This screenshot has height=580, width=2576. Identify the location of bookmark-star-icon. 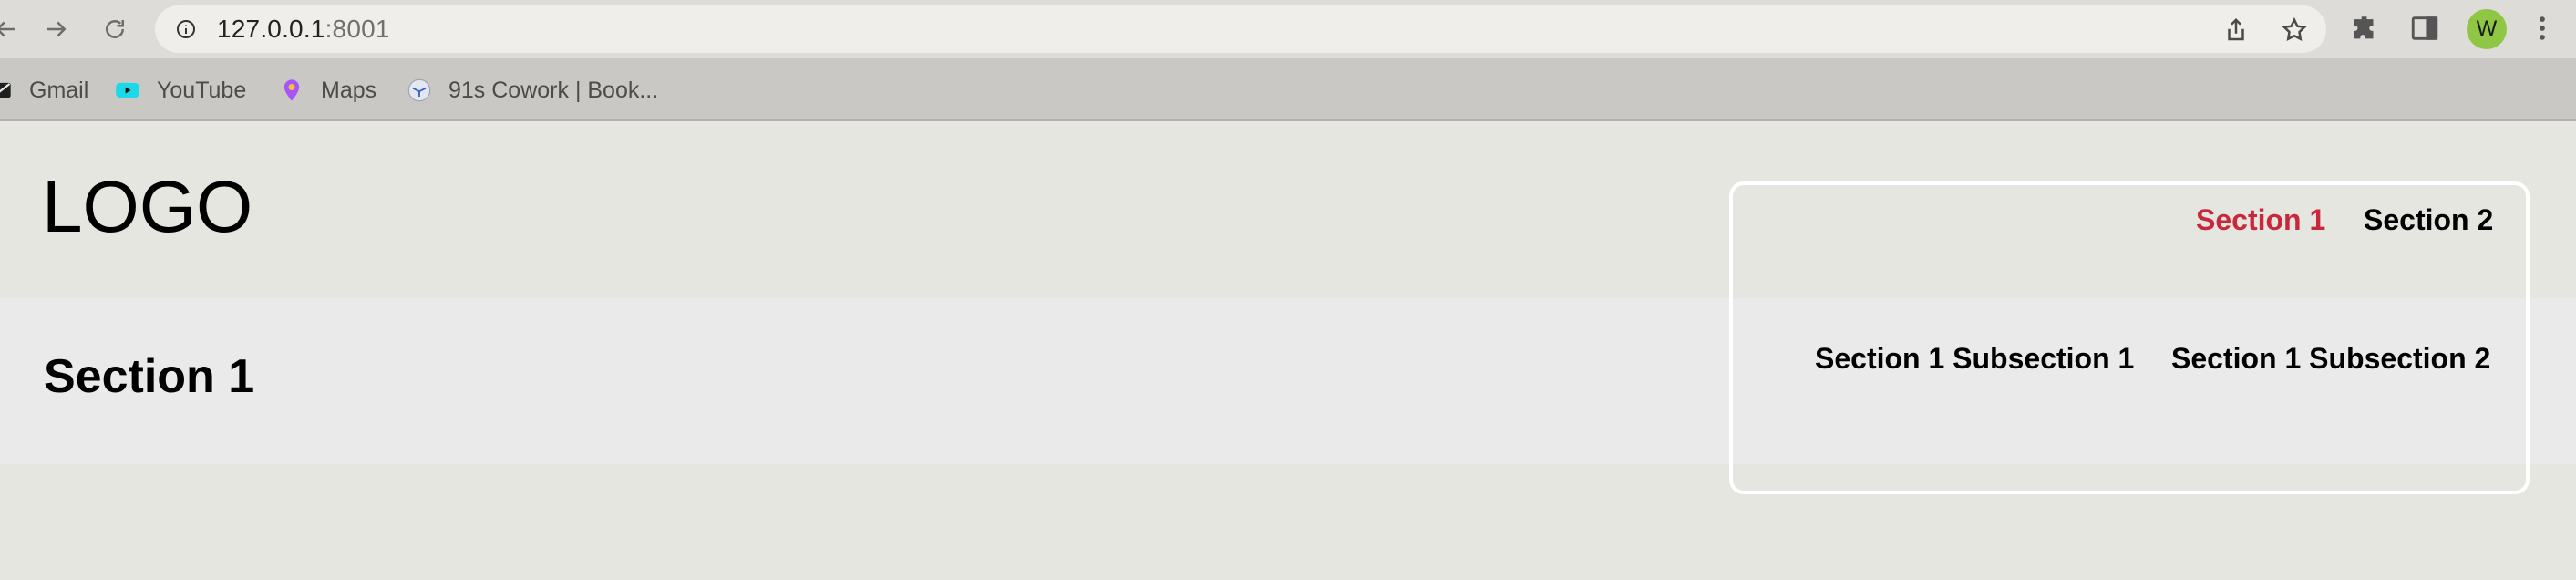
(2294, 30).